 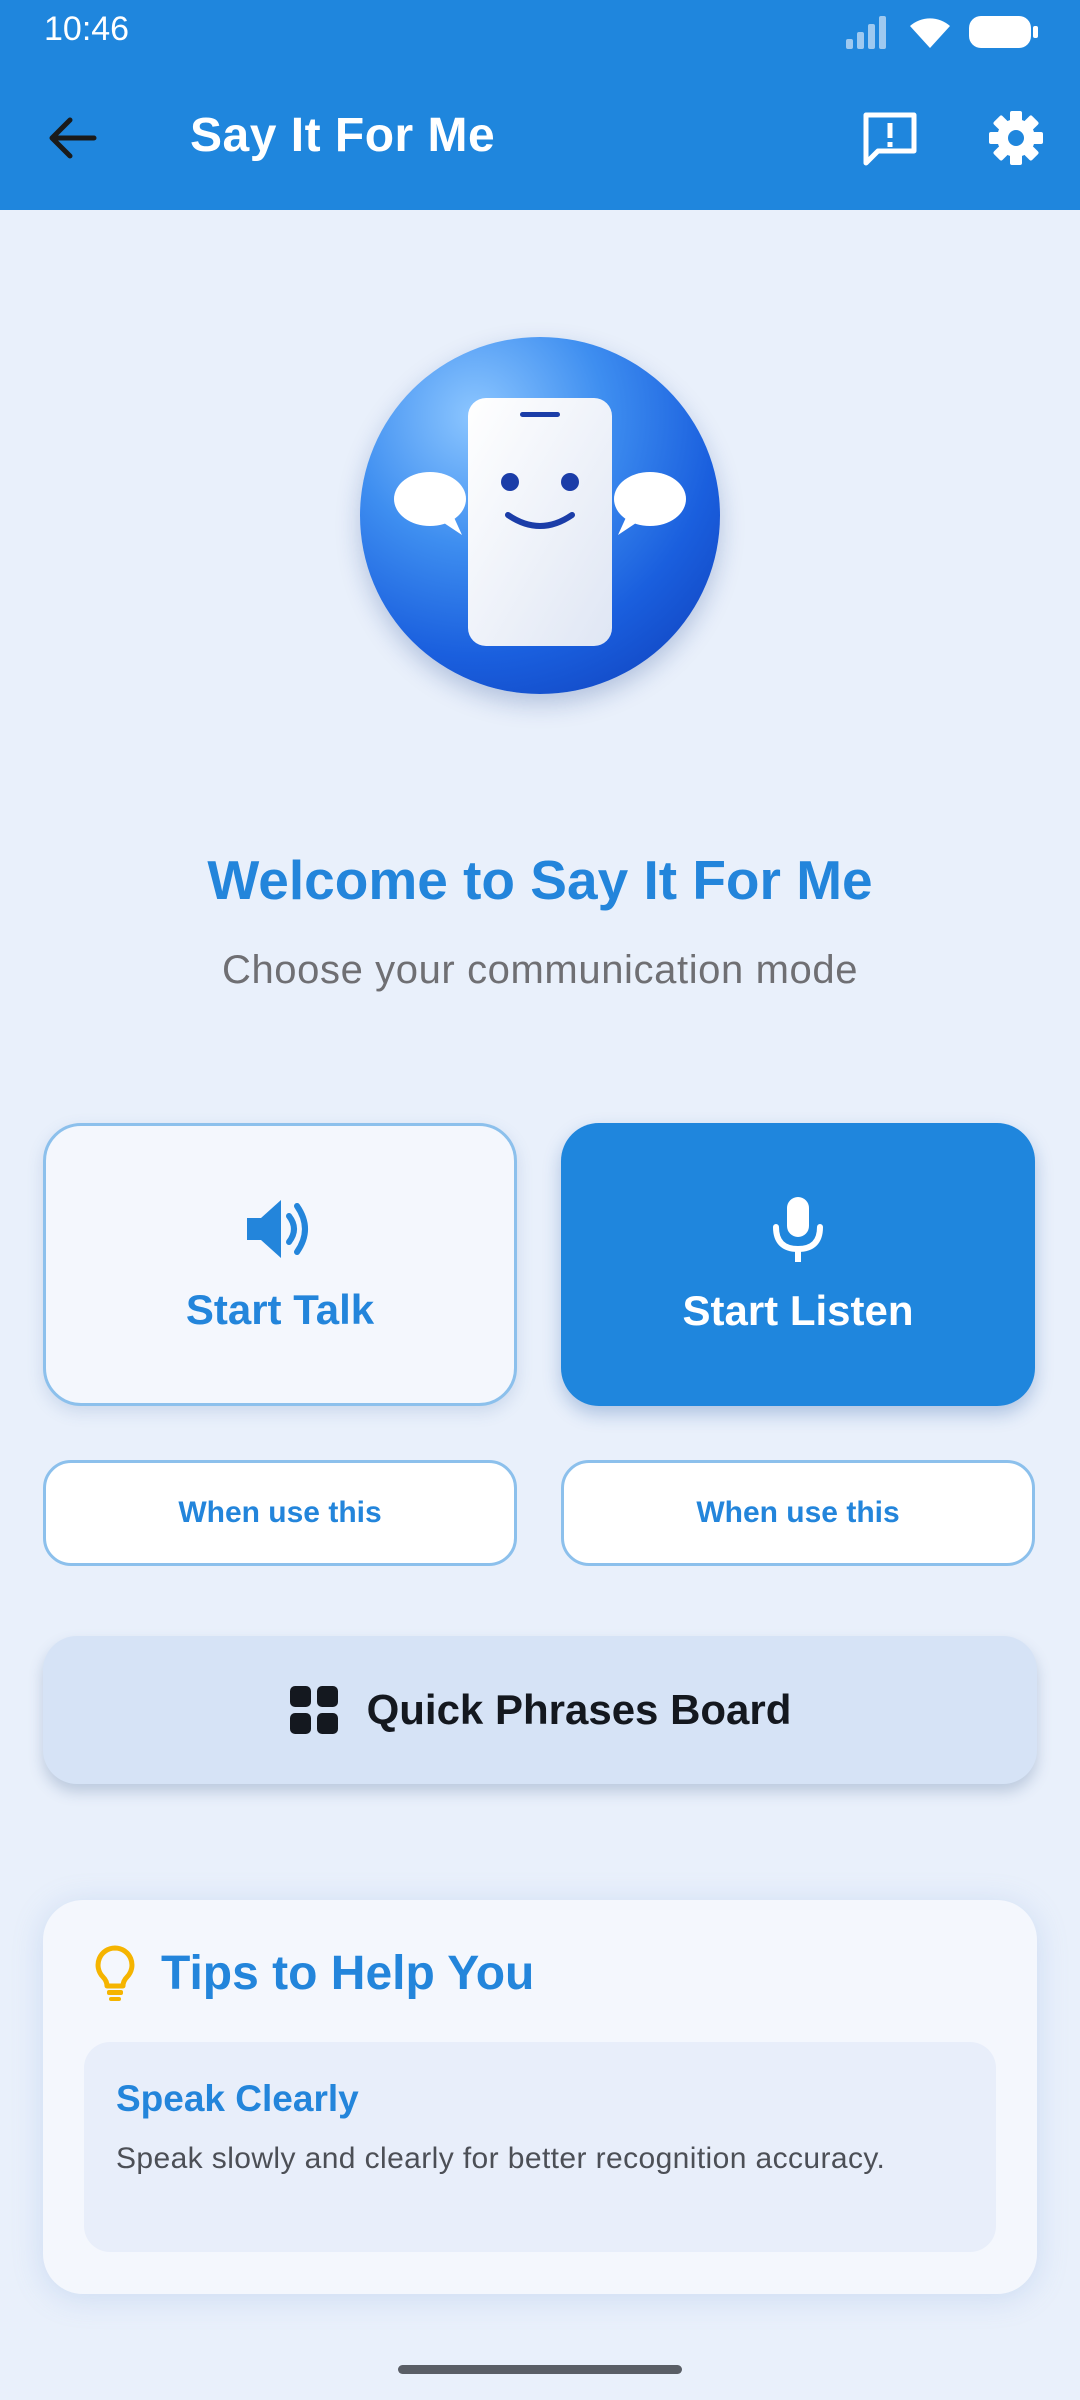 I want to click on grid-icon, so click(x=313, y=1710).